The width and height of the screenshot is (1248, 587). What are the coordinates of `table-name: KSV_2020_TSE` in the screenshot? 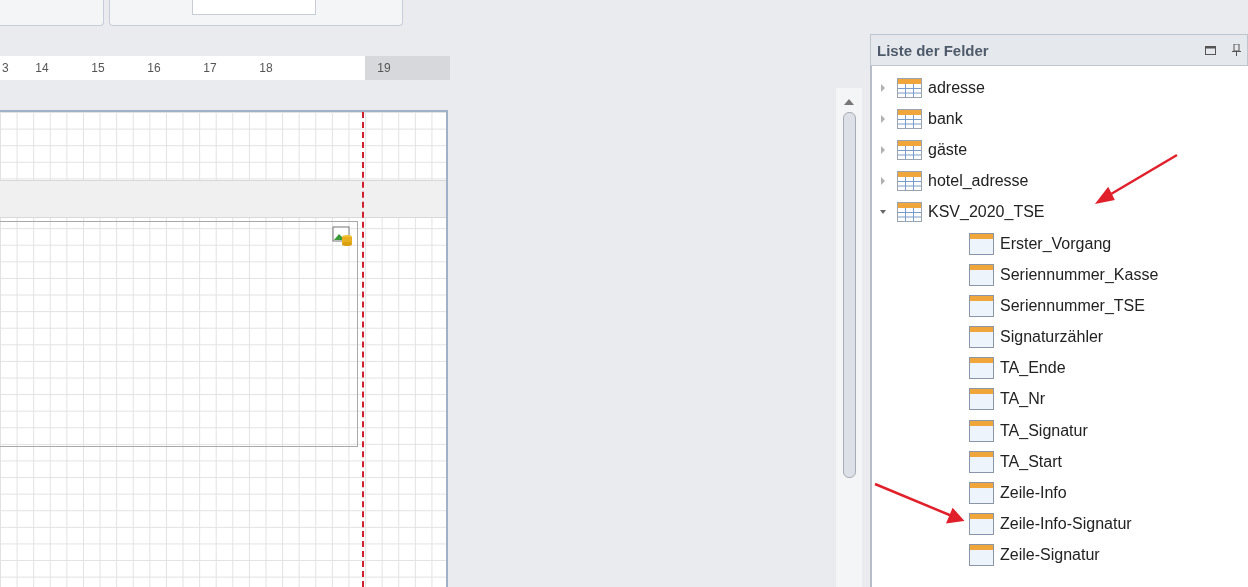 It's located at (986, 212).